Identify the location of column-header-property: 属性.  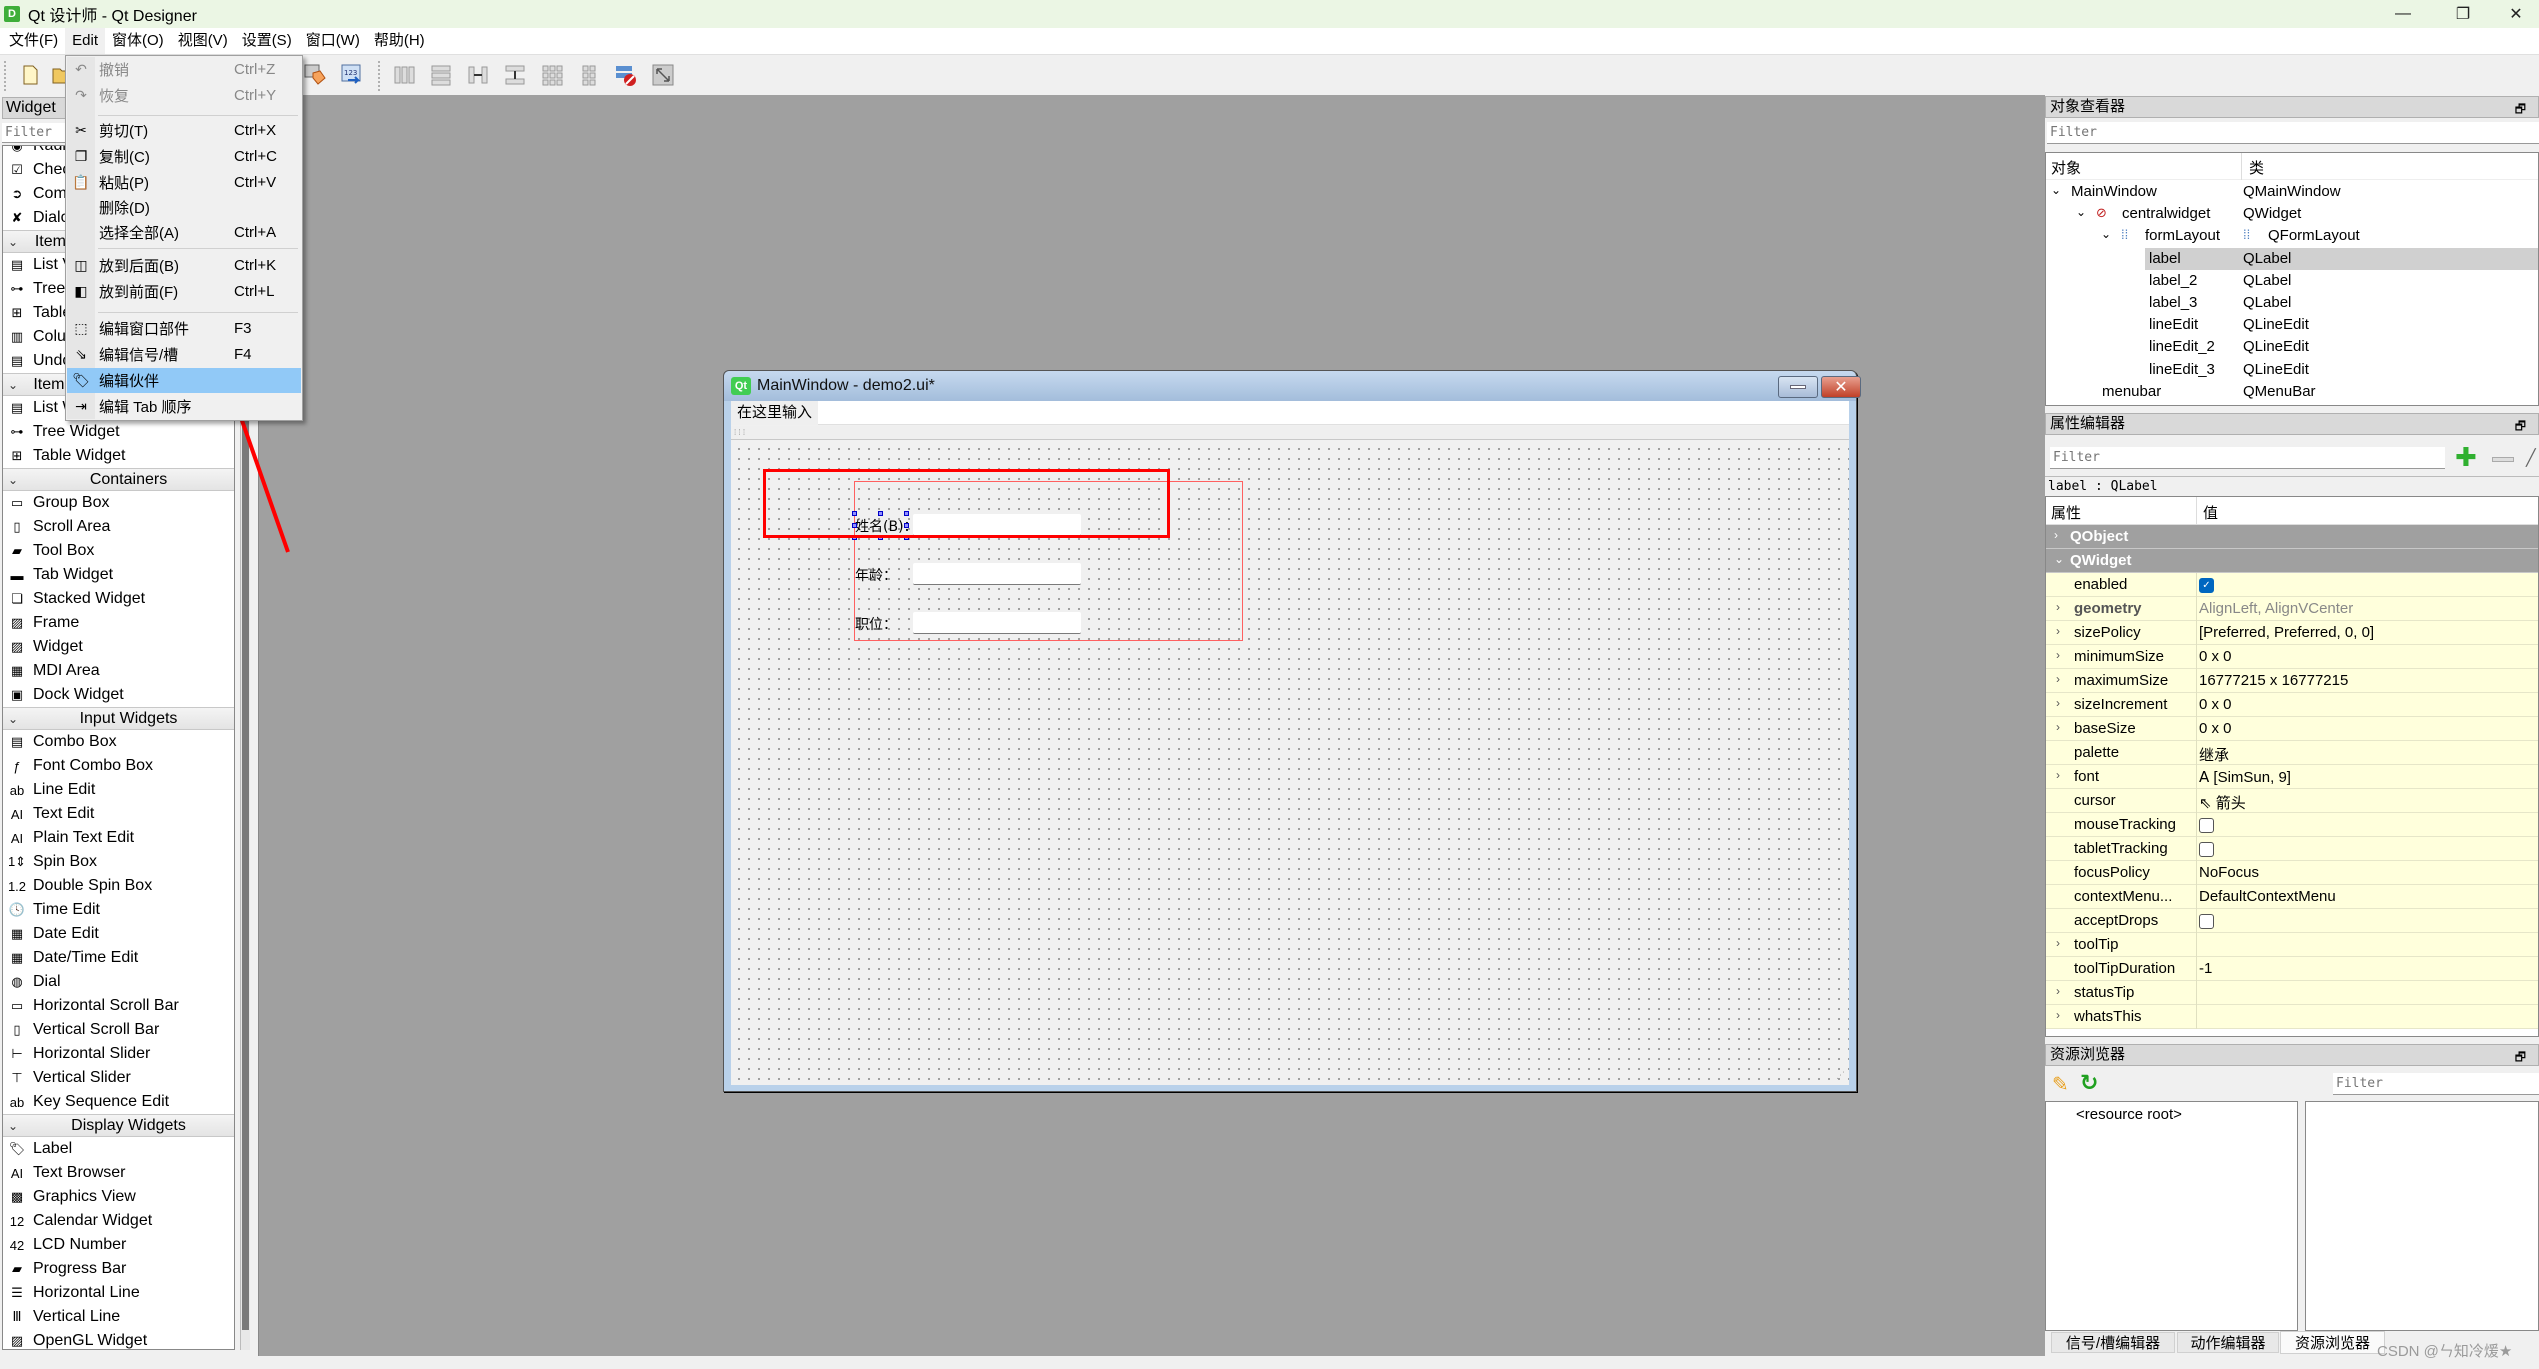
(2066, 512).